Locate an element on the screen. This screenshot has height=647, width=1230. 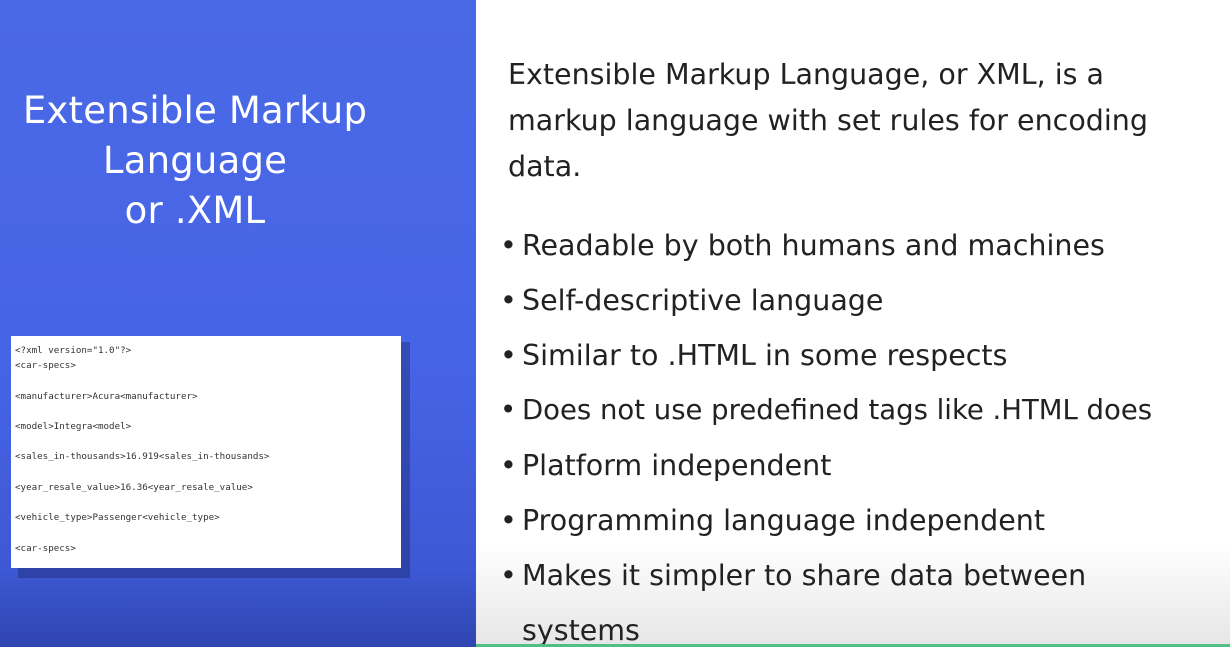
title-line: Extensible Markup is located at coordinates (195, 110).